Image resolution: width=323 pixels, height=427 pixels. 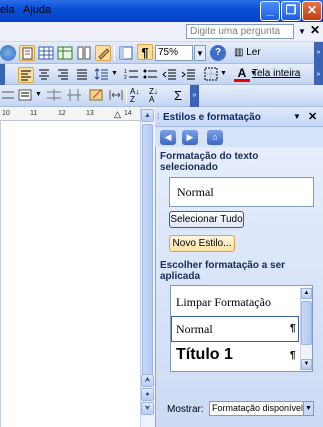 I want to click on zoom-select: 75%, so click(x=174, y=53).